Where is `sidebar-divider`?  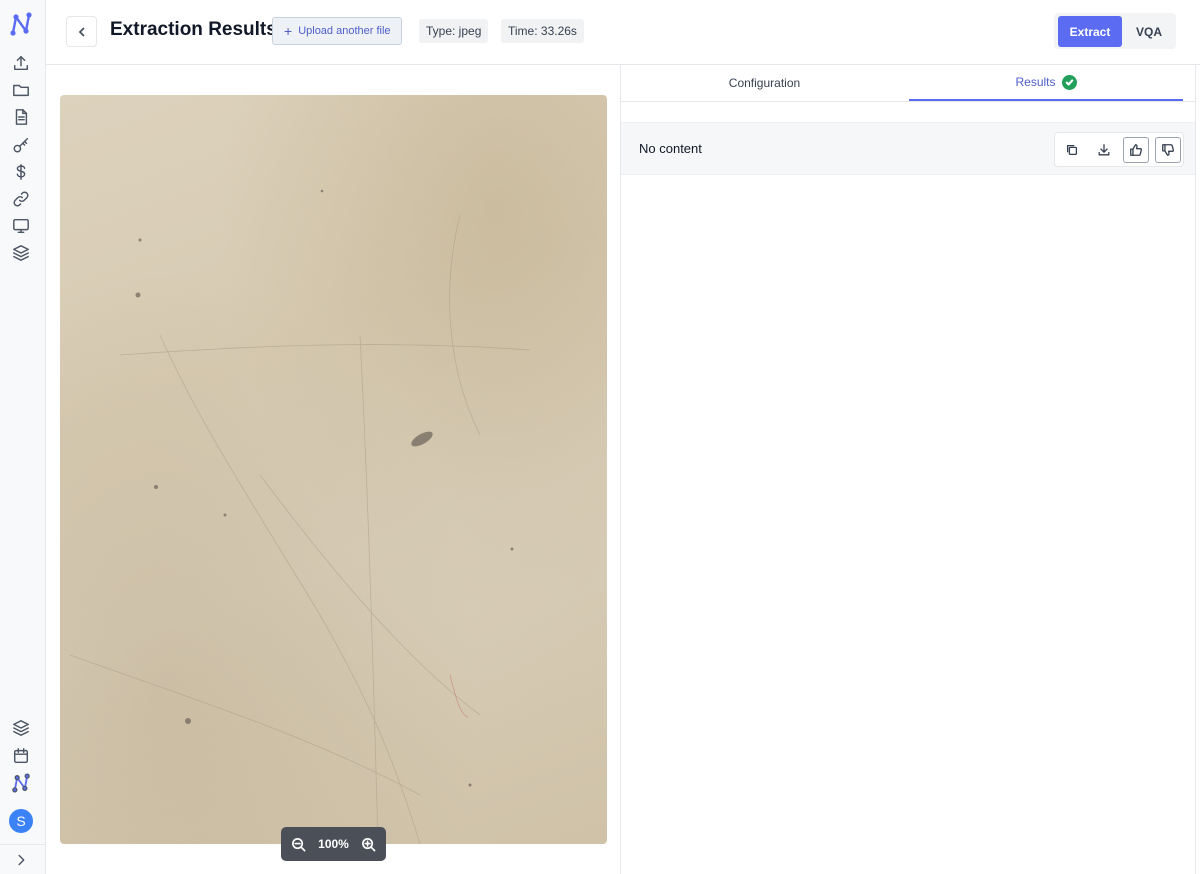
sidebar-divider is located at coordinates (23, 844).